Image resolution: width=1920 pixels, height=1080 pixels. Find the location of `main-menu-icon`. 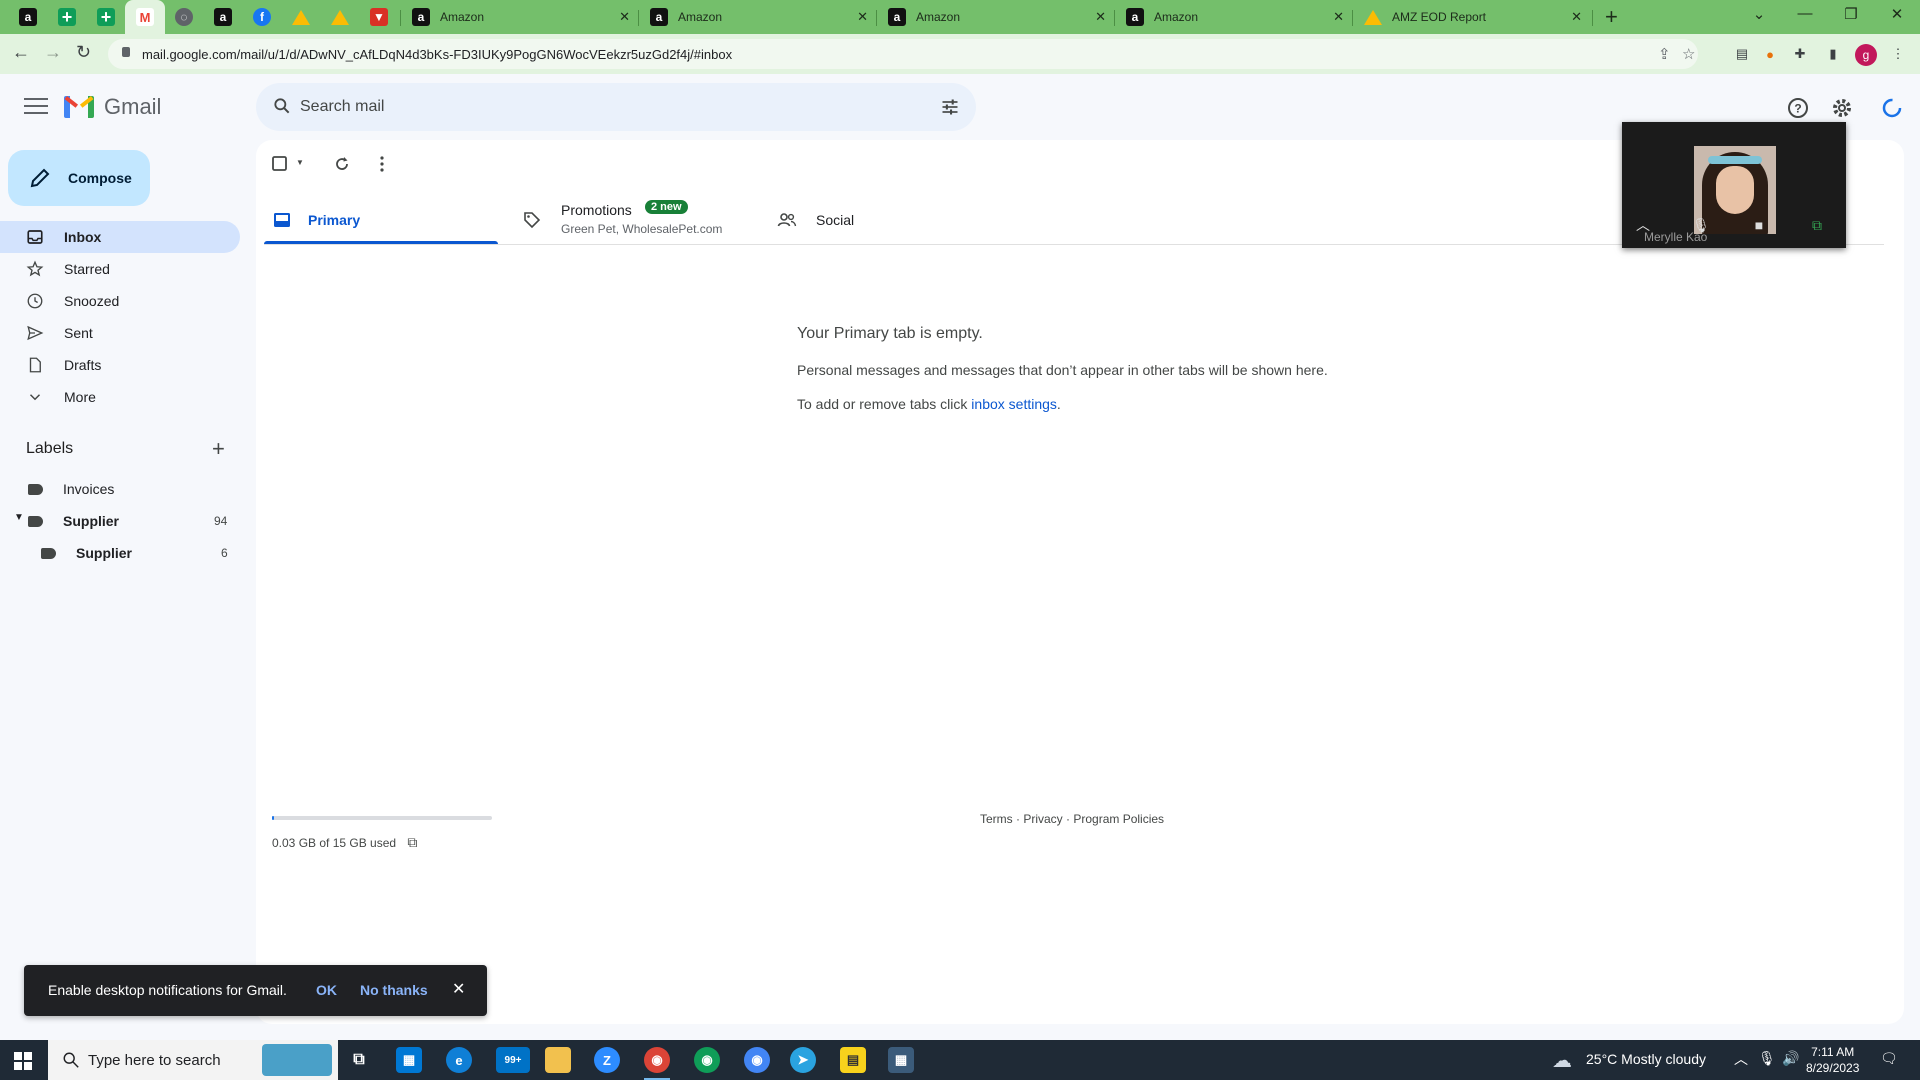

main-menu-icon is located at coordinates (36, 108).